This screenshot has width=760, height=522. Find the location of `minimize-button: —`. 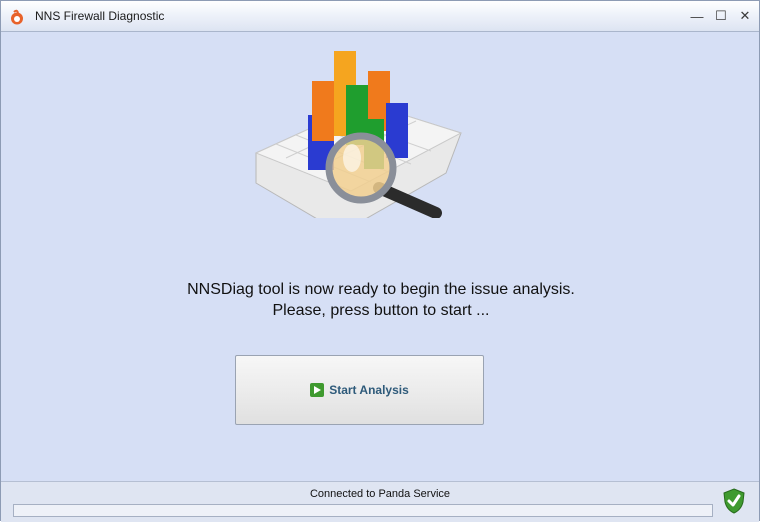

minimize-button: — is located at coordinates (697, 16).